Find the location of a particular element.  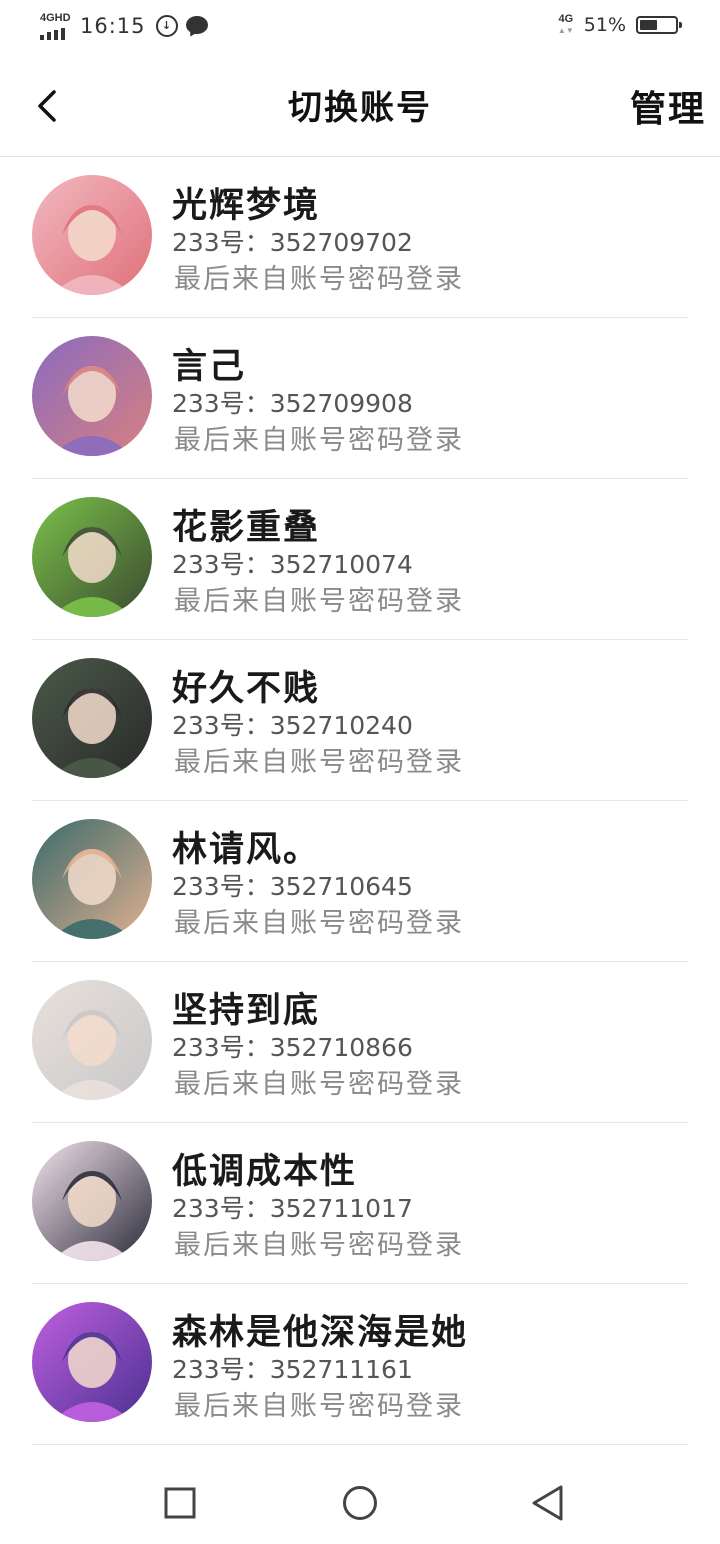

square-icon is located at coordinates (180, 1503).